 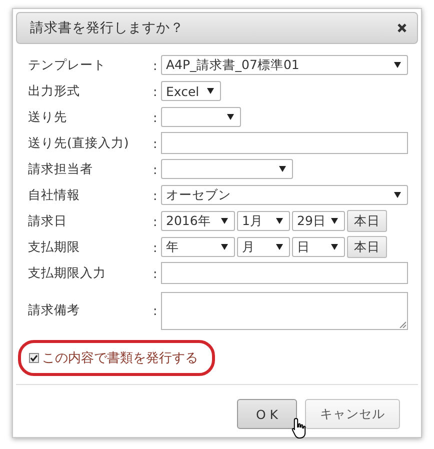 What do you see at coordinates (198, 221) in the screenshot?
I see `dropdown: 2016年` at bounding box center [198, 221].